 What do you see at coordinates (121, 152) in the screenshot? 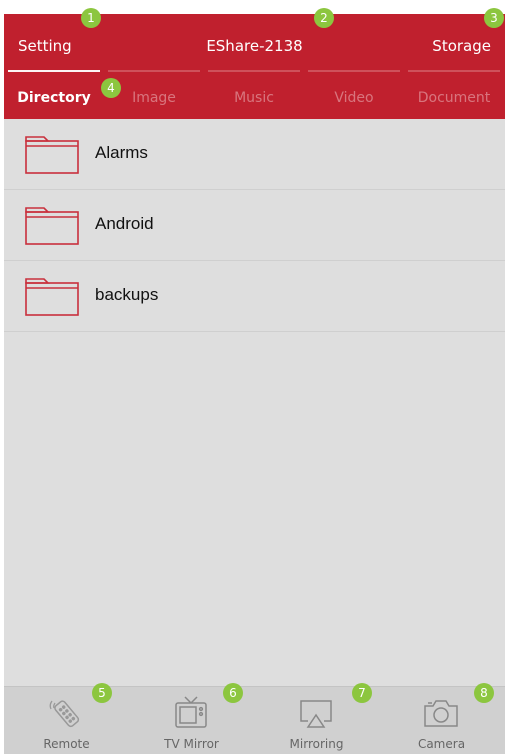
I see `folder-name: Alarms` at bounding box center [121, 152].